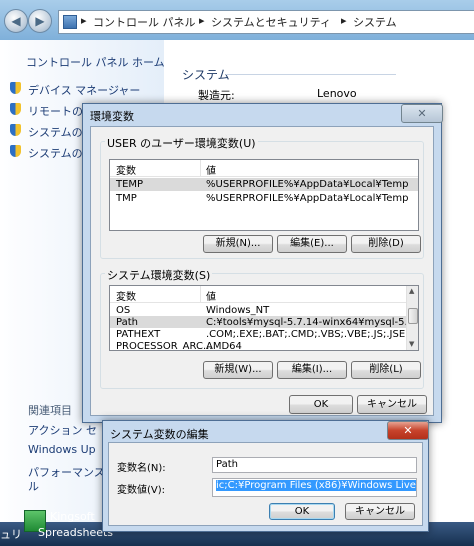 This screenshot has height=546, width=474. What do you see at coordinates (159, 275) in the screenshot?
I see `system-vars-label: システム環境変数(S)` at bounding box center [159, 275].